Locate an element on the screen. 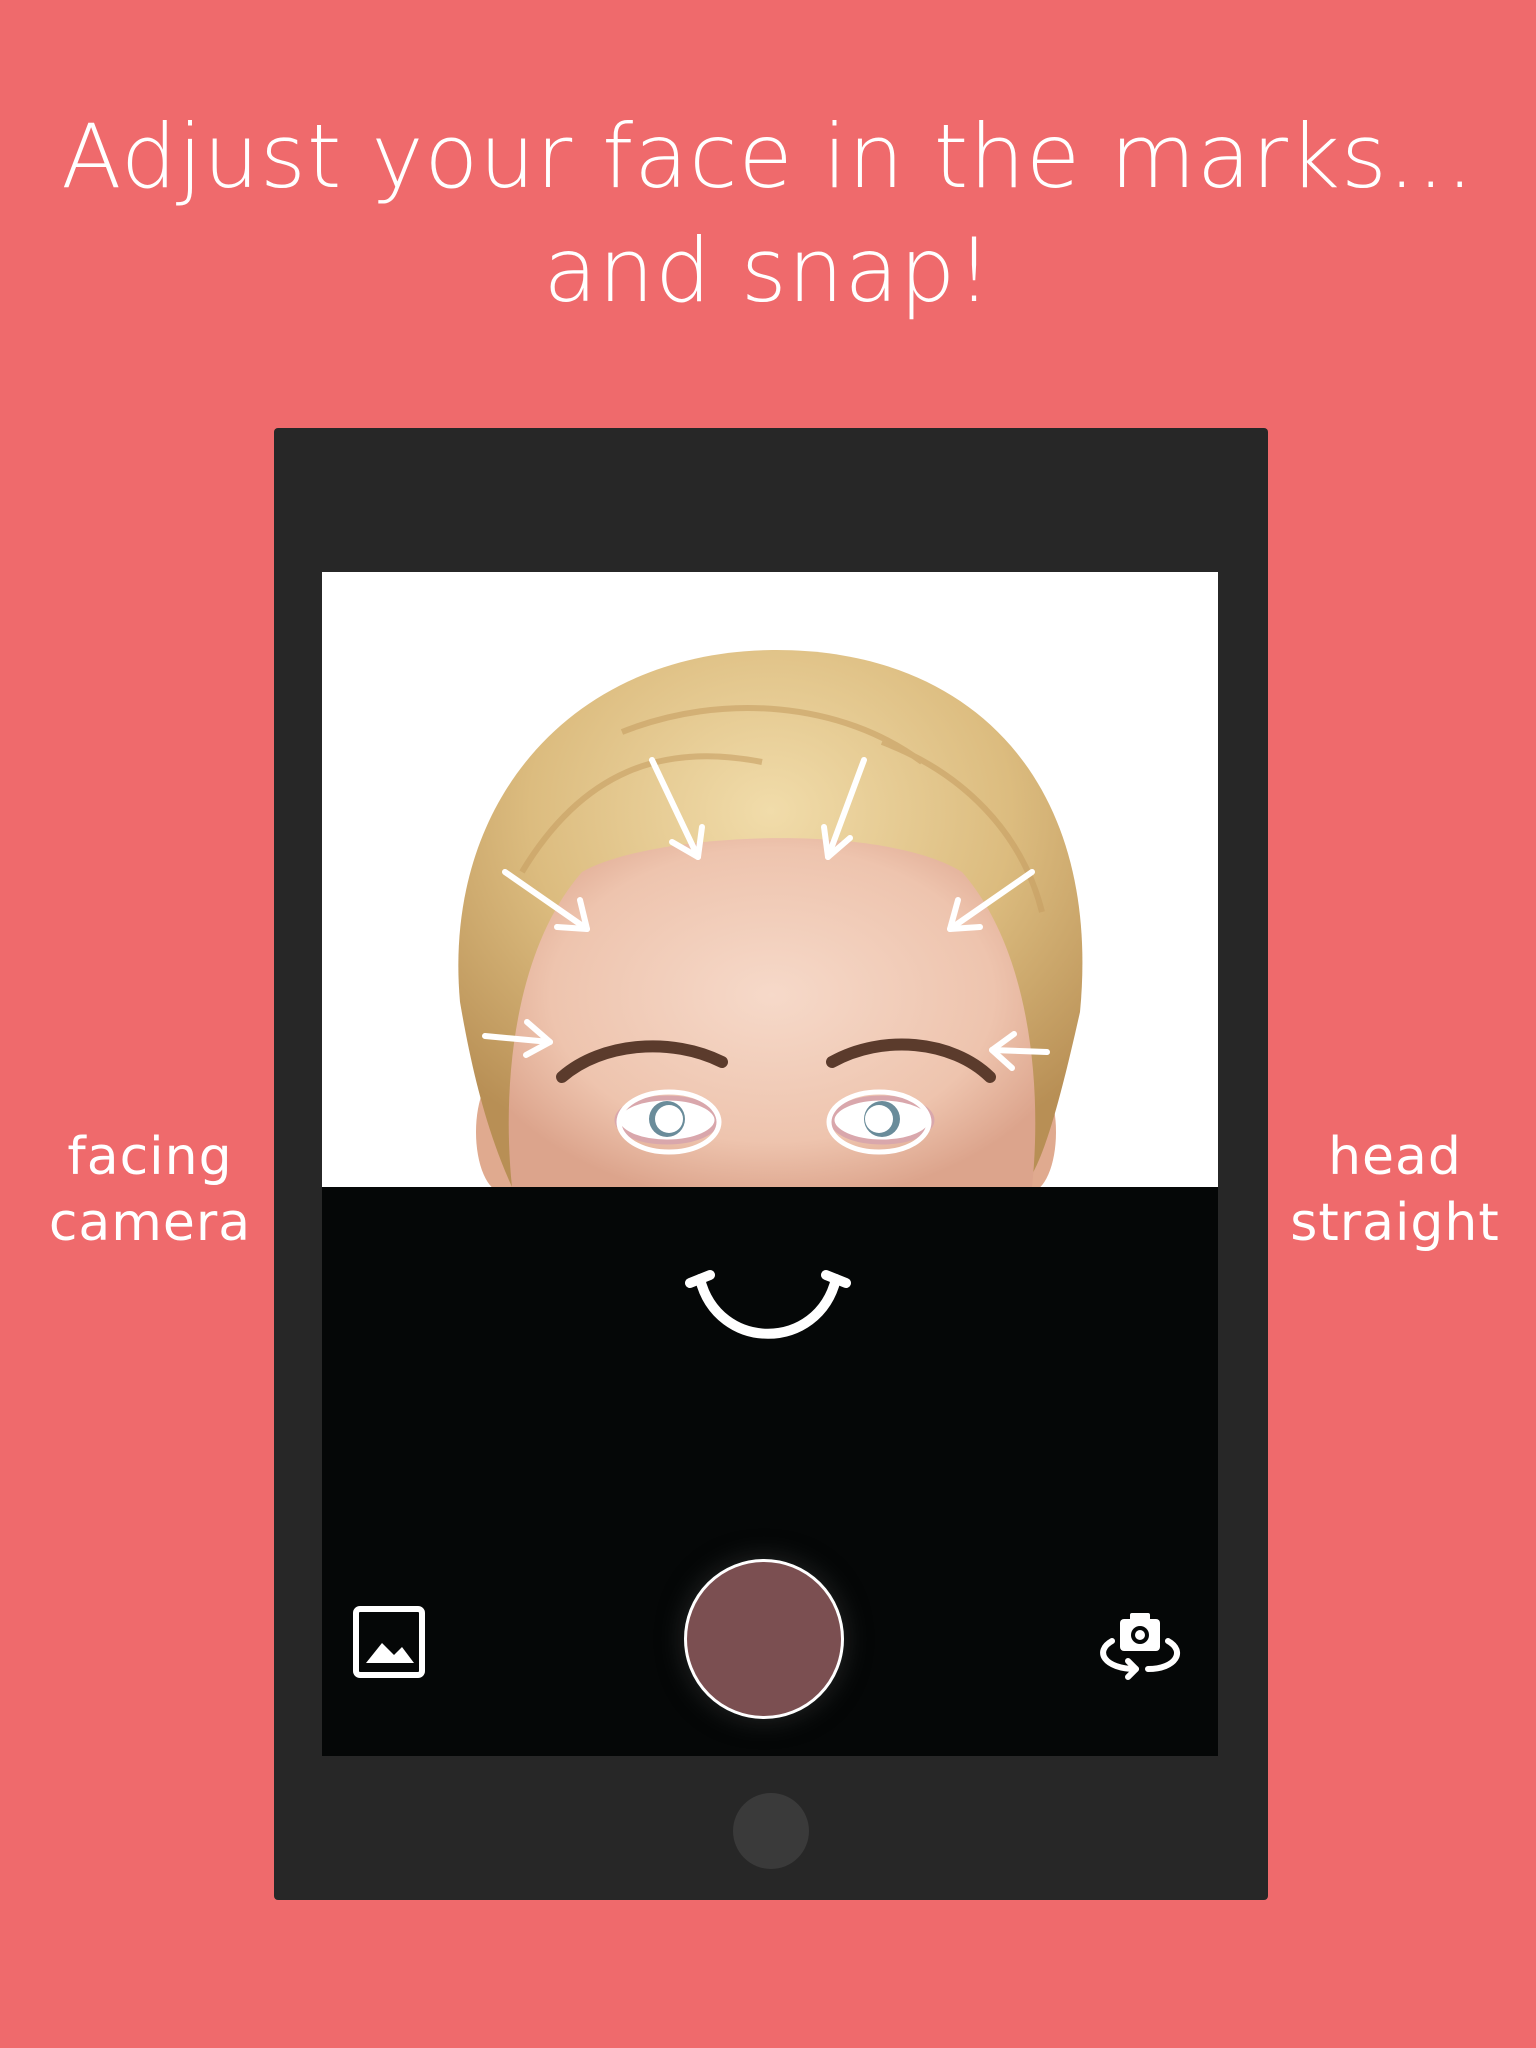 Image resolution: width=1536 pixels, height=2048 pixels. flip-camera-icon is located at coordinates (1140, 1646).